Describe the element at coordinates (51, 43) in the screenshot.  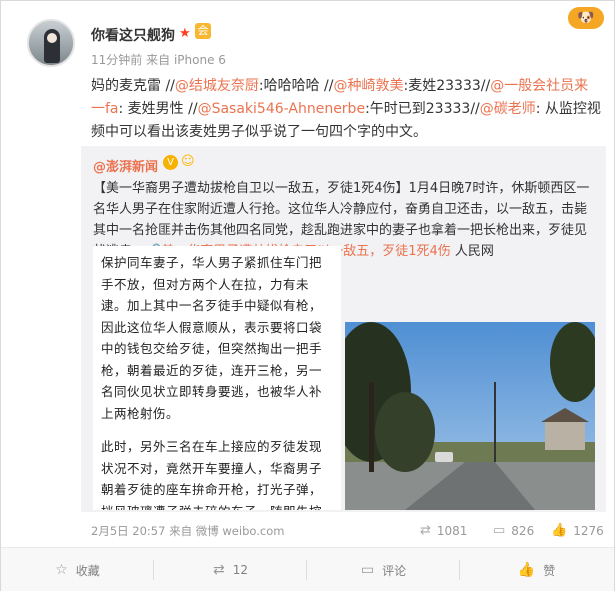
I see `avatar` at that location.